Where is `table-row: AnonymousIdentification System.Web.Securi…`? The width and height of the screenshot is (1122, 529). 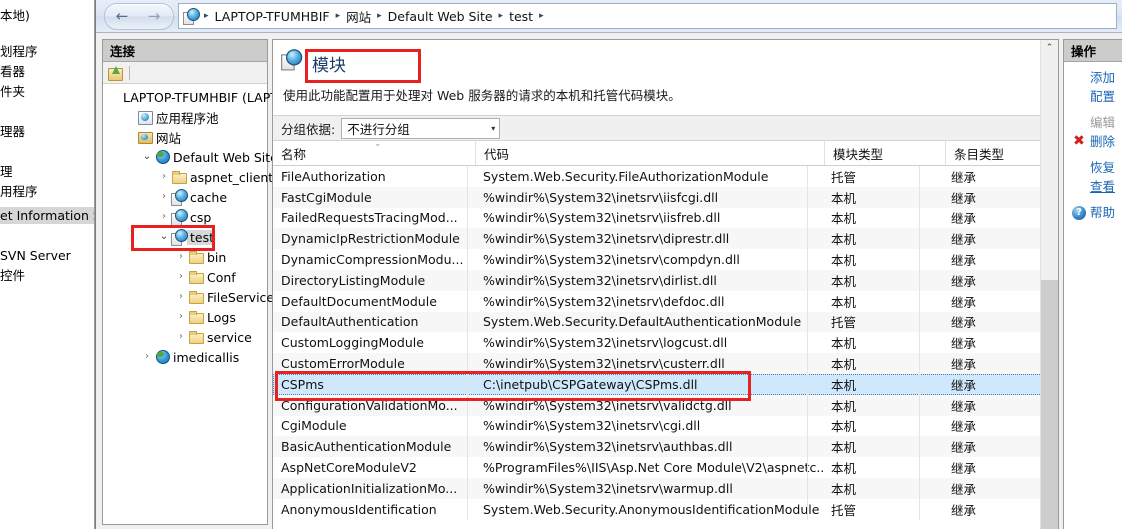 table-row: AnonymousIdentification System.Web.Securi… is located at coordinates (665, 509).